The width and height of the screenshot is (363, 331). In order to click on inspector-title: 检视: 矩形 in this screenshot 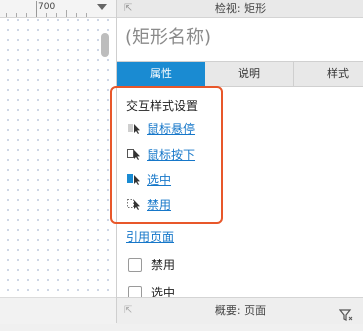, I will do `click(240, 8)`.